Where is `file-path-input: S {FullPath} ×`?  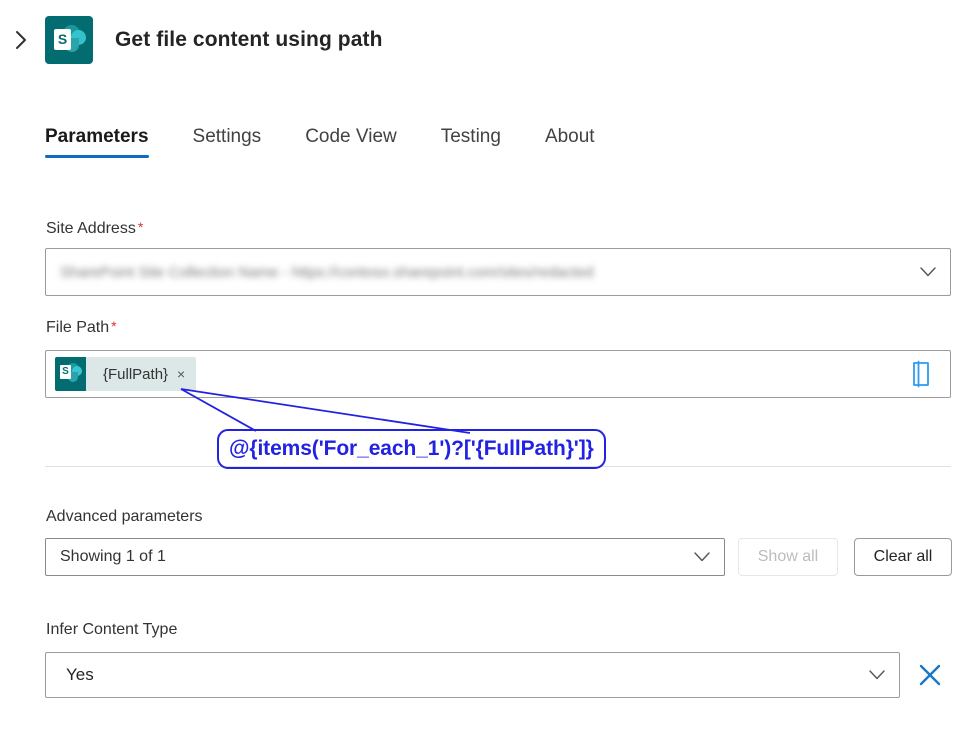
file-path-input: S {FullPath} × is located at coordinates (498, 374).